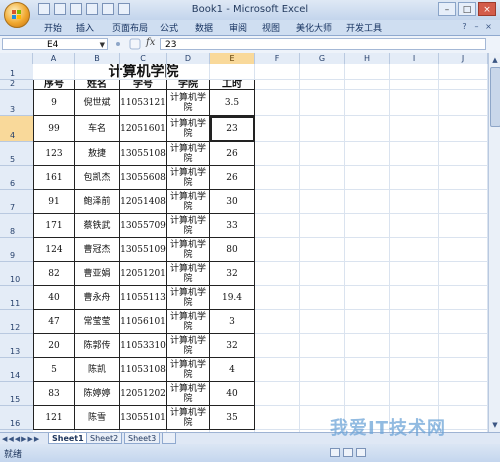 The width and height of the screenshot is (500, 462). I want to click on cell-id: 123, so click(54, 154).